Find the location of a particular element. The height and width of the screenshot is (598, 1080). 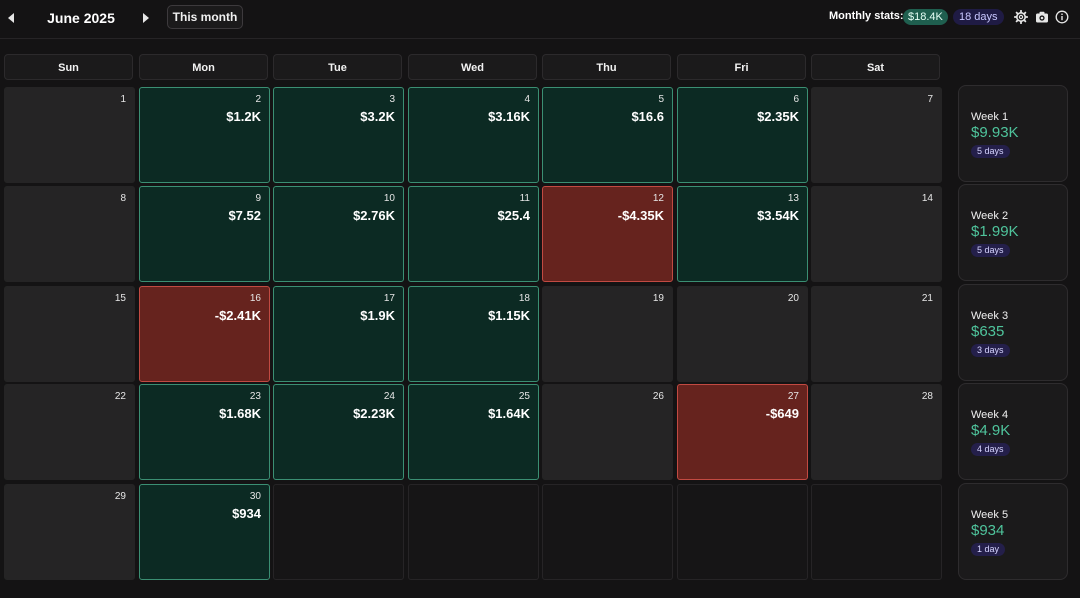

weekday-header-fri: Fri is located at coordinates (741, 67).